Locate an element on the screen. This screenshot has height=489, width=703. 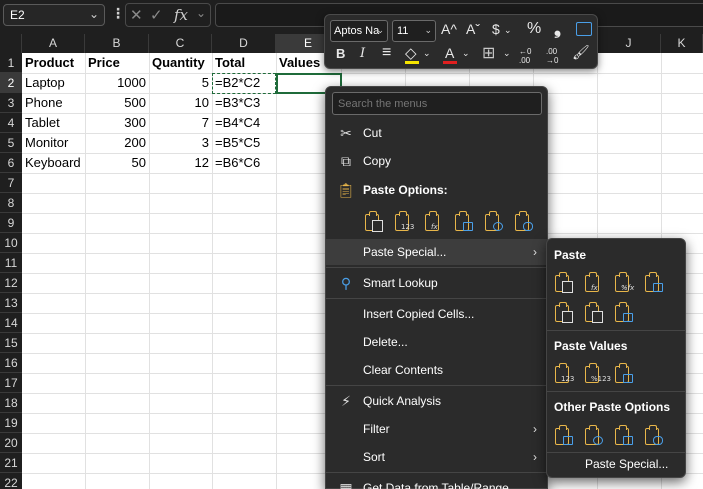
paste-transpose-icon is located at coordinates (464, 222).